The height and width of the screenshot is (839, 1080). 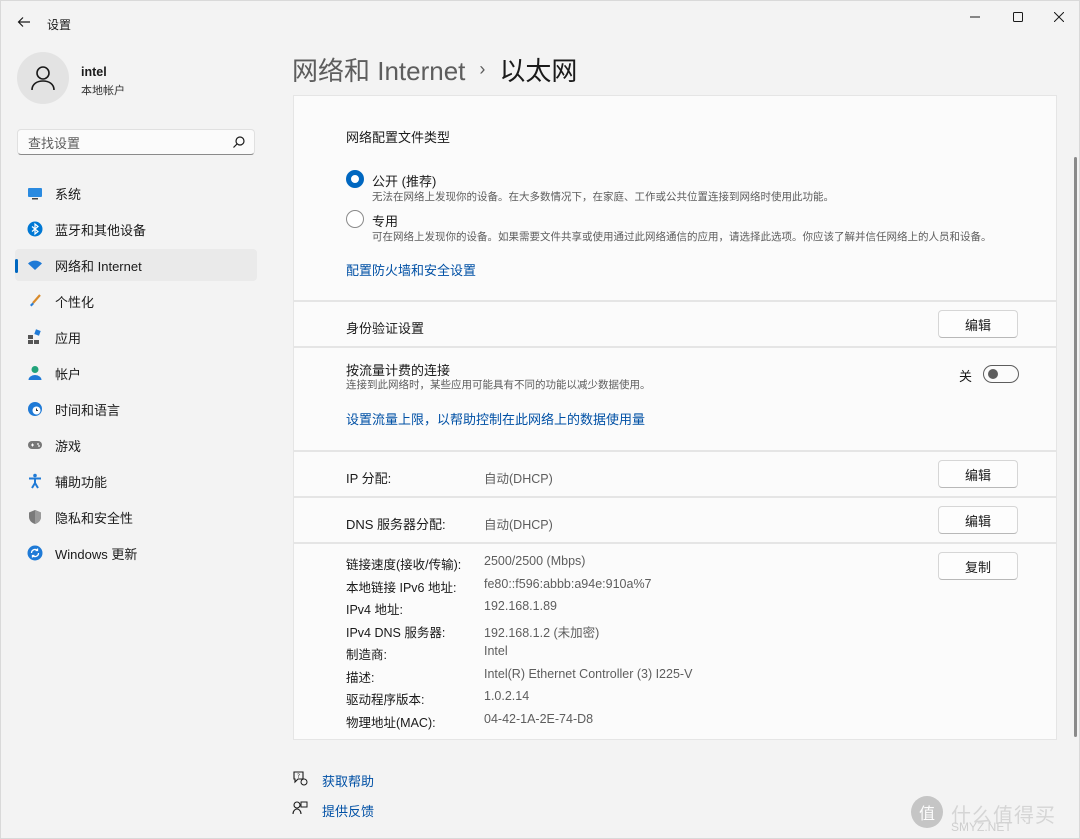 What do you see at coordinates (101, 230) in the screenshot?
I see `sidebar-item-label: 蓝牙和其他设备` at bounding box center [101, 230].